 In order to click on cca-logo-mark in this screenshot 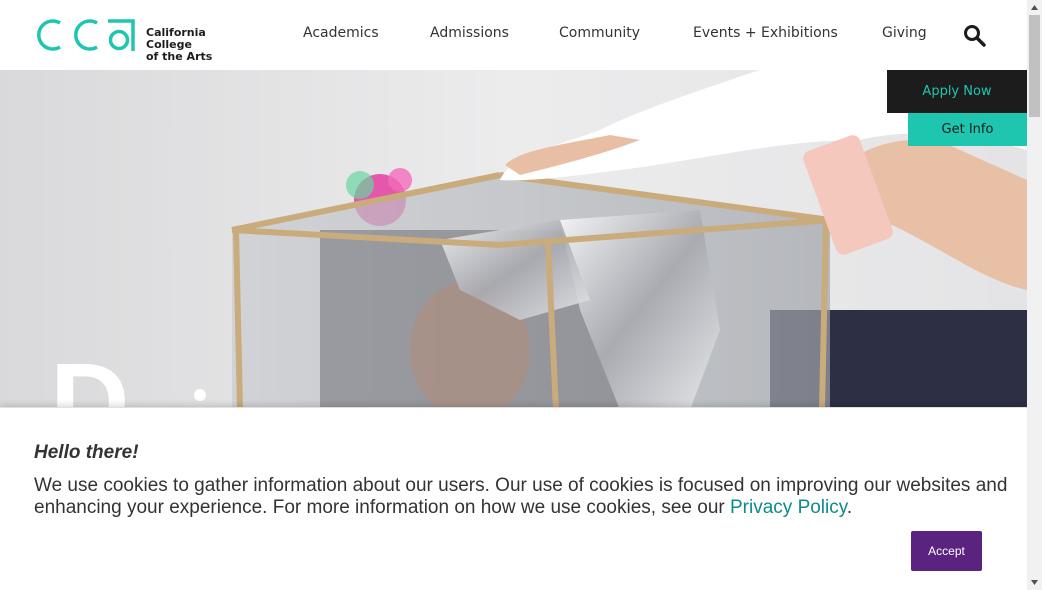, I will do `click(86, 35)`.